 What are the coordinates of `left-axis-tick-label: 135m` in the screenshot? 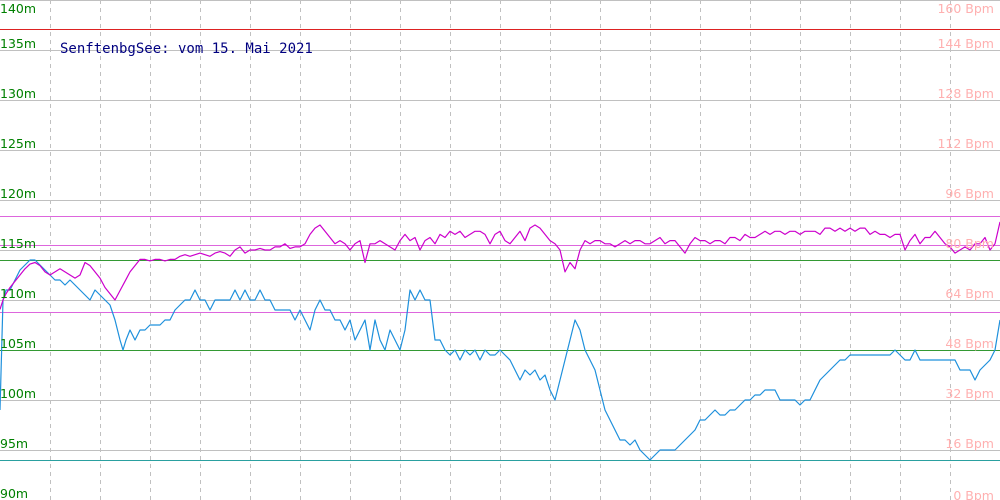 It's located at (18, 43).